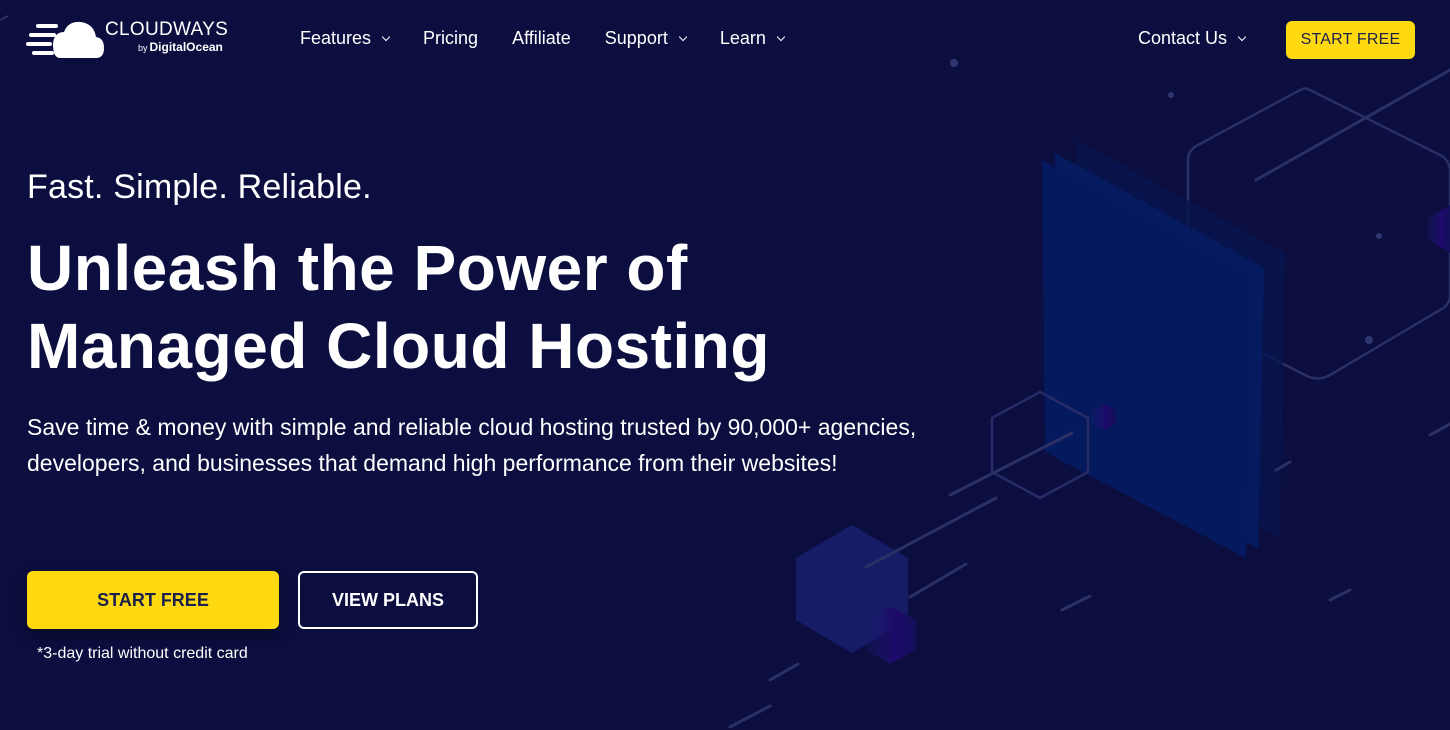  I want to click on edge-hexagon, so click(1439, 229).